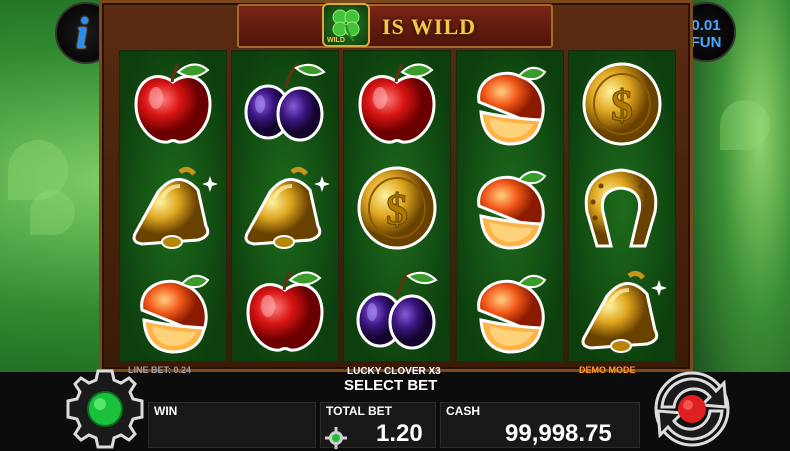 The image size is (790, 451). Describe the element at coordinates (359, 411) in the screenshot. I see `total-bet-label: TOTAL BET` at that location.